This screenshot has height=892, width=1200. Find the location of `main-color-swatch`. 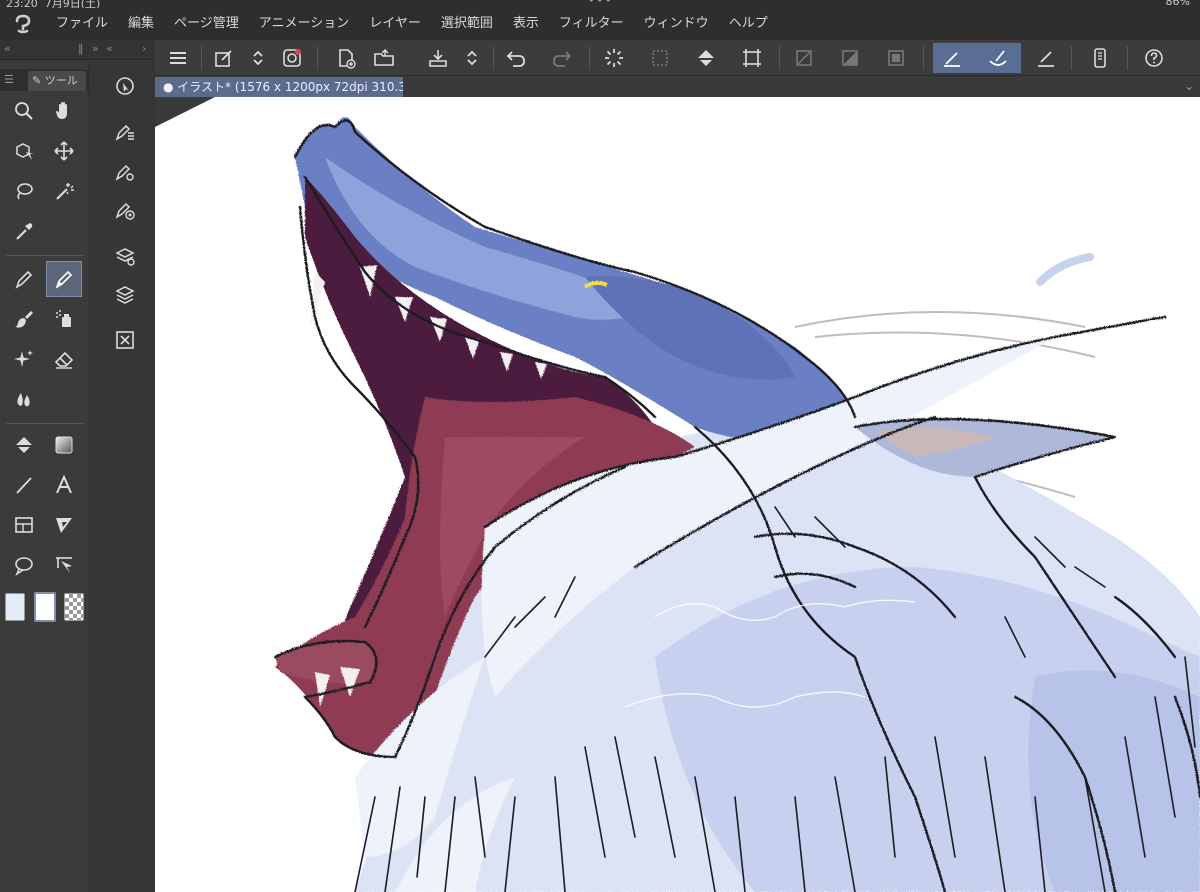

main-color-swatch is located at coordinates (15, 607).